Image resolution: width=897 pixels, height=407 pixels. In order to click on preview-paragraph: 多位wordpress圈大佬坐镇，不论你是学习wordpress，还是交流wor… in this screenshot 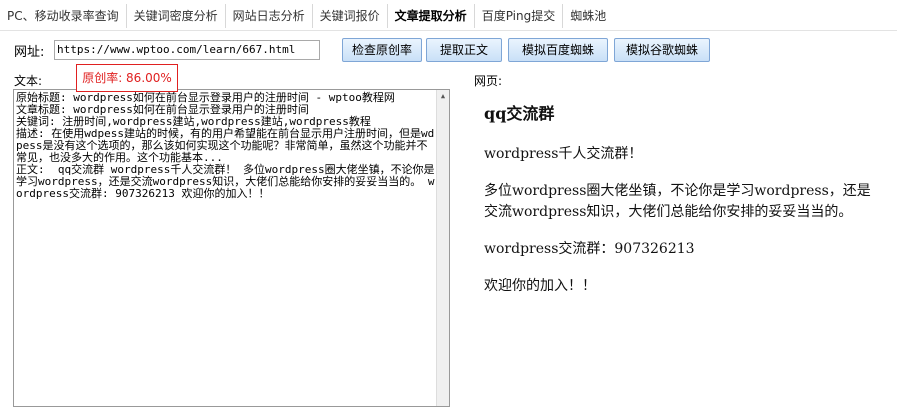, I will do `click(677, 201)`.